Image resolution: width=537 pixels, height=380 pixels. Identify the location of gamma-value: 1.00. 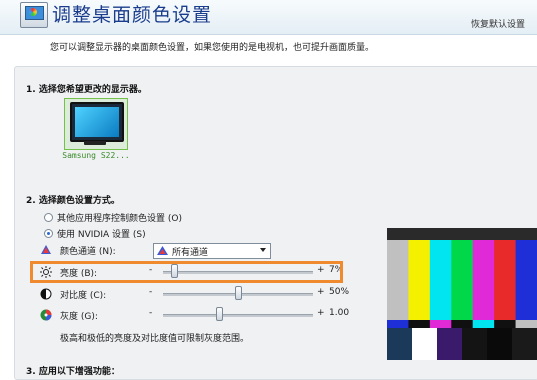
(339, 313).